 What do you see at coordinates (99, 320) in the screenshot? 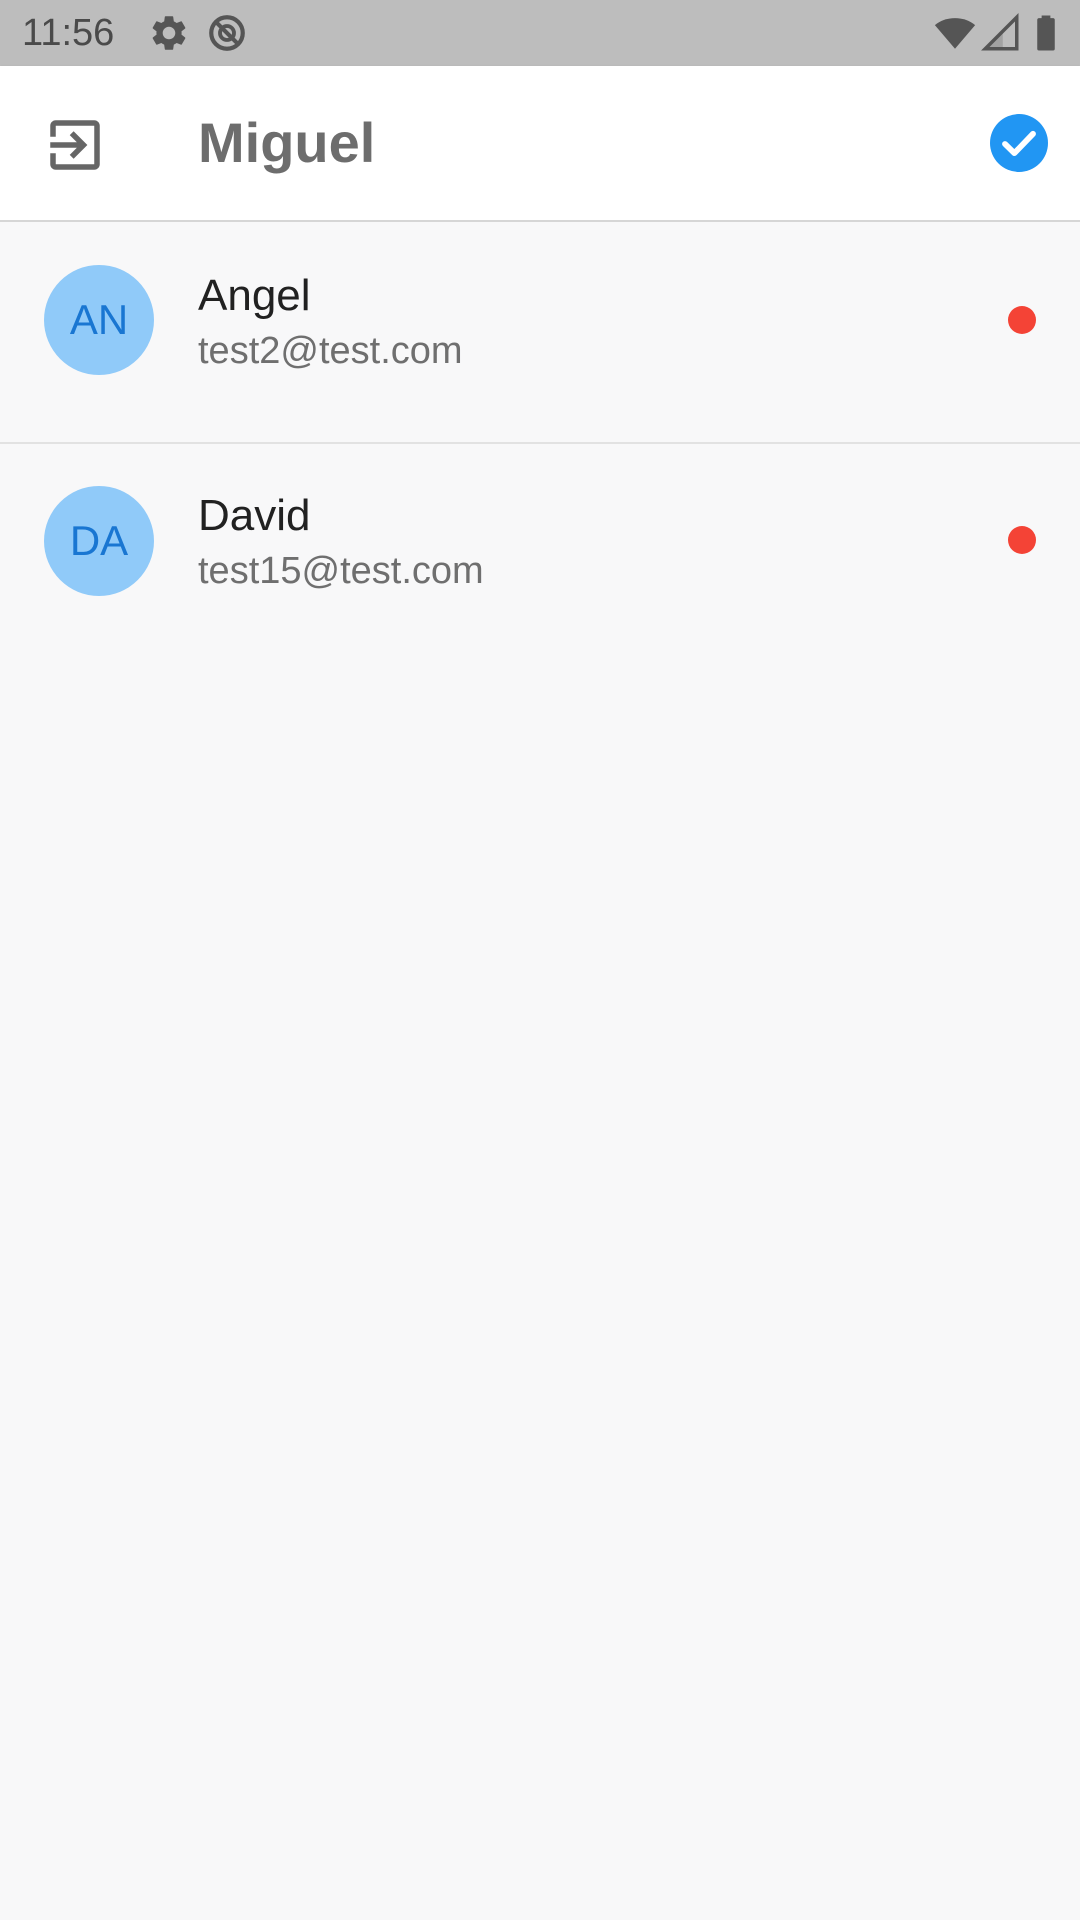
I see `avatar: AN` at bounding box center [99, 320].